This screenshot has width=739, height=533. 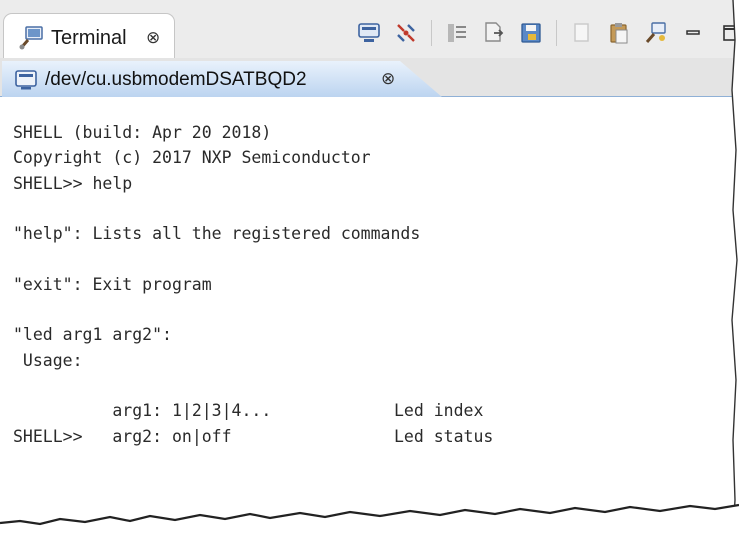 I want to click on serial-terminal-icon, so click(x=26, y=82).